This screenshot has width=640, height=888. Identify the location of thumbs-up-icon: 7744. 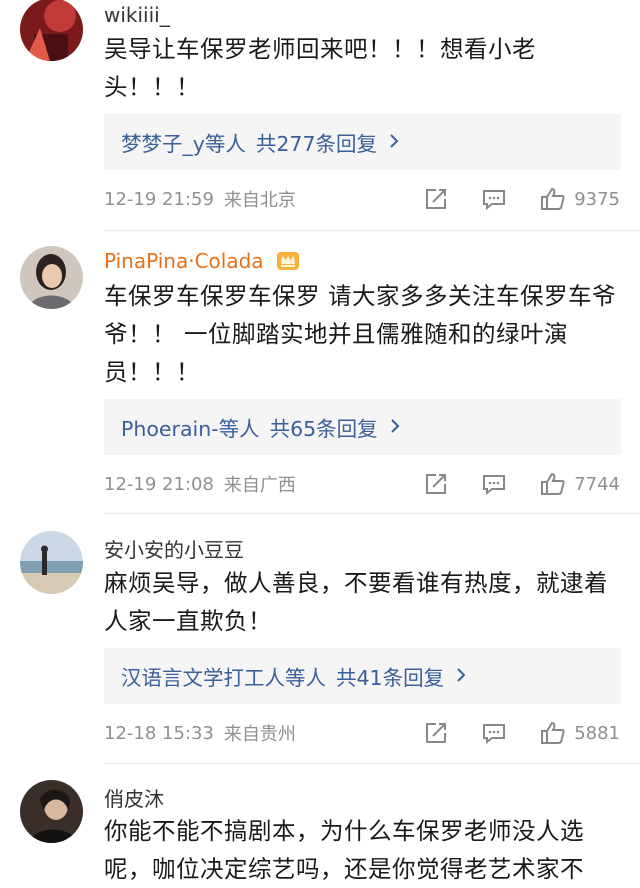
(580, 484).